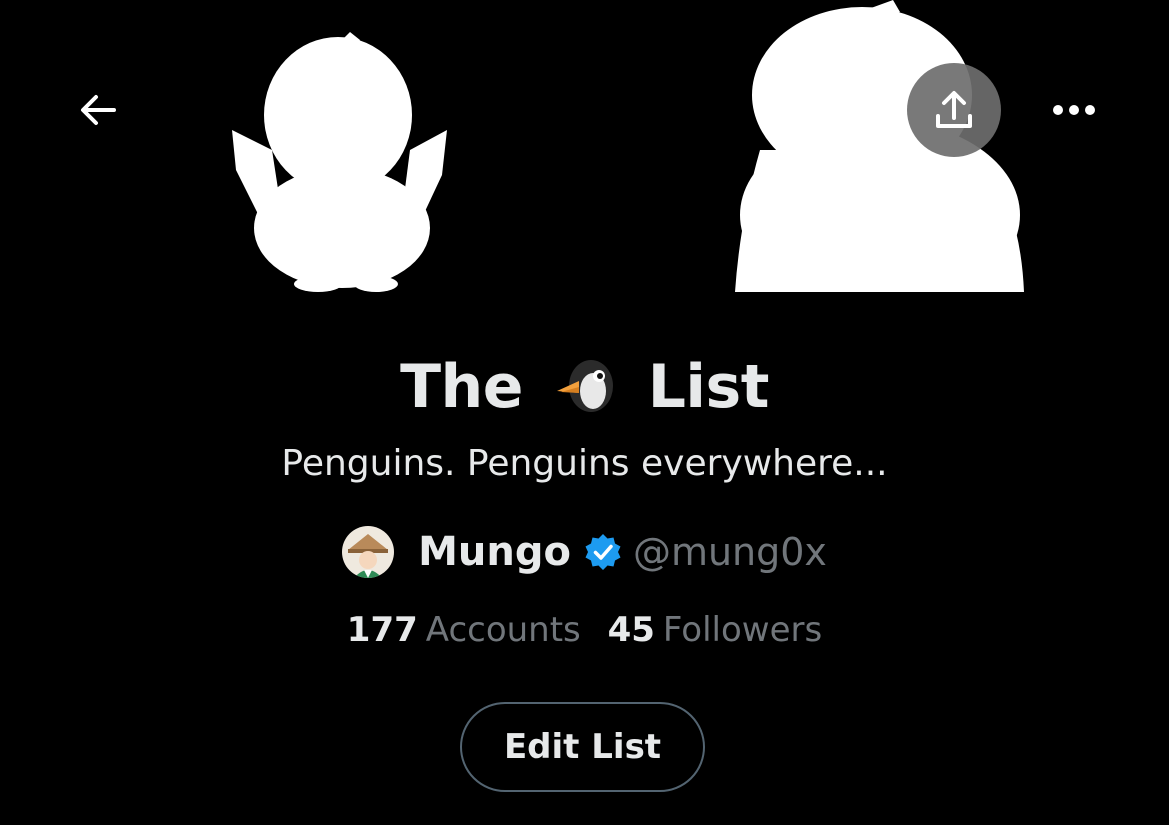  Describe the element at coordinates (708, 387) in the screenshot. I see `list-title-suffix: List` at that location.